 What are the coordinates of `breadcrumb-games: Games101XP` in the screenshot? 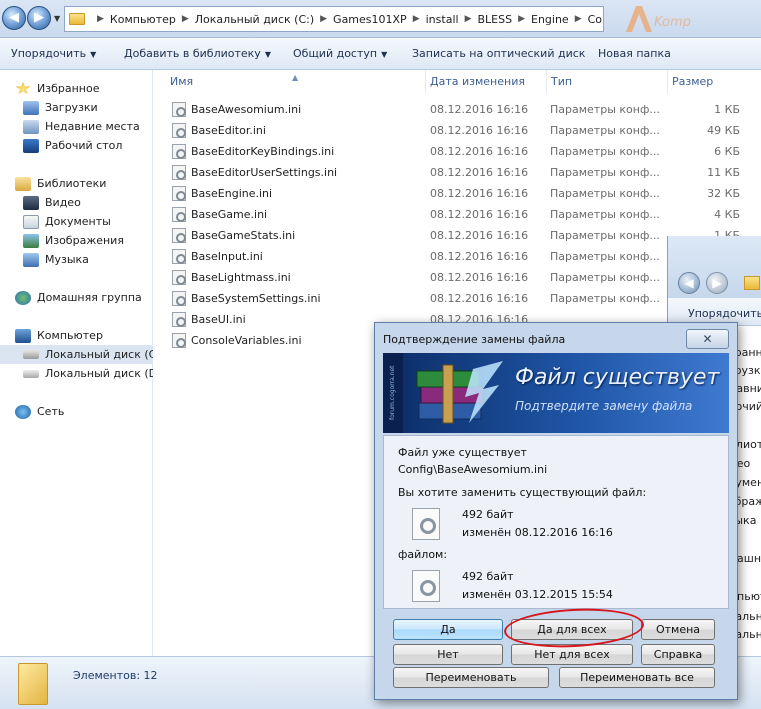 It's located at (370, 19).